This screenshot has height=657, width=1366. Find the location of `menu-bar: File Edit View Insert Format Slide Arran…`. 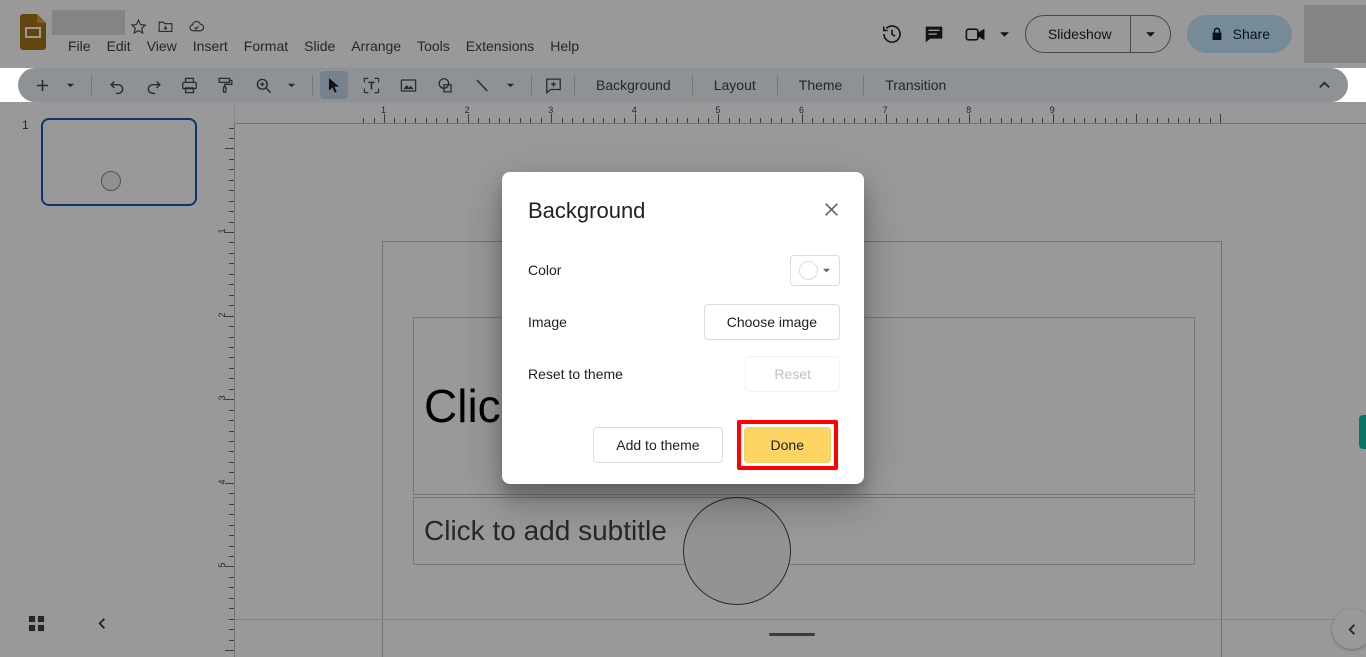

menu-bar: File Edit View Insert Format Slide Arran… is located at coordinates (323, 46).